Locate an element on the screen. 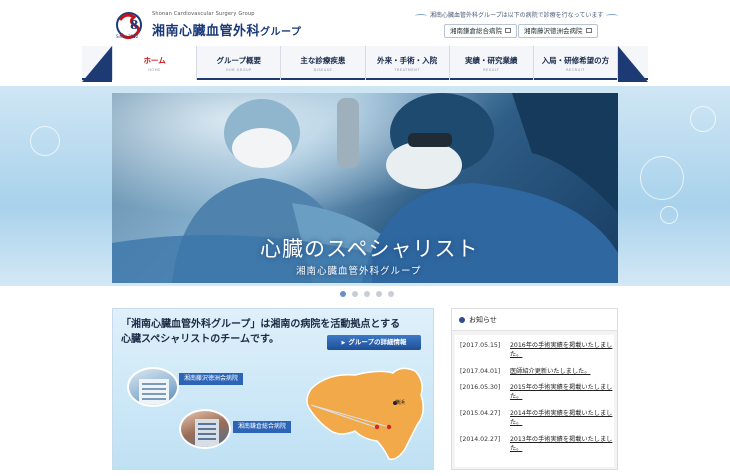 The image size is (730, 476). logo-since: Since 2012 is located at coordinates (127, 36).